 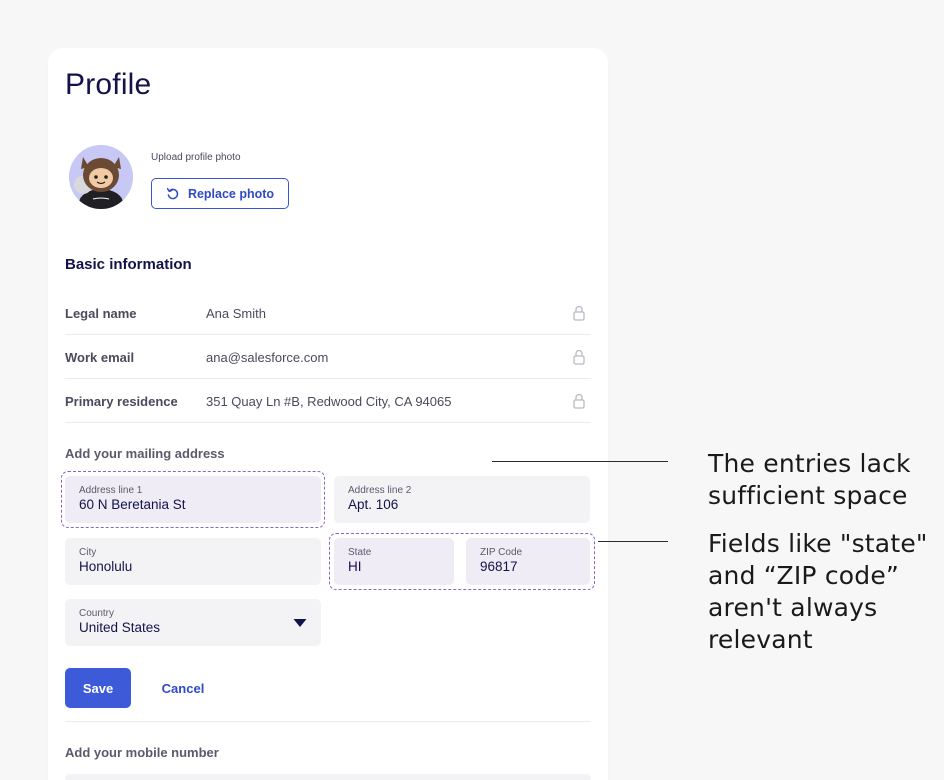 What do you see at coordinates (128, 264) in the screenshot?
I see `basic-information-title: Basic information` at bounding box center [128, 264].